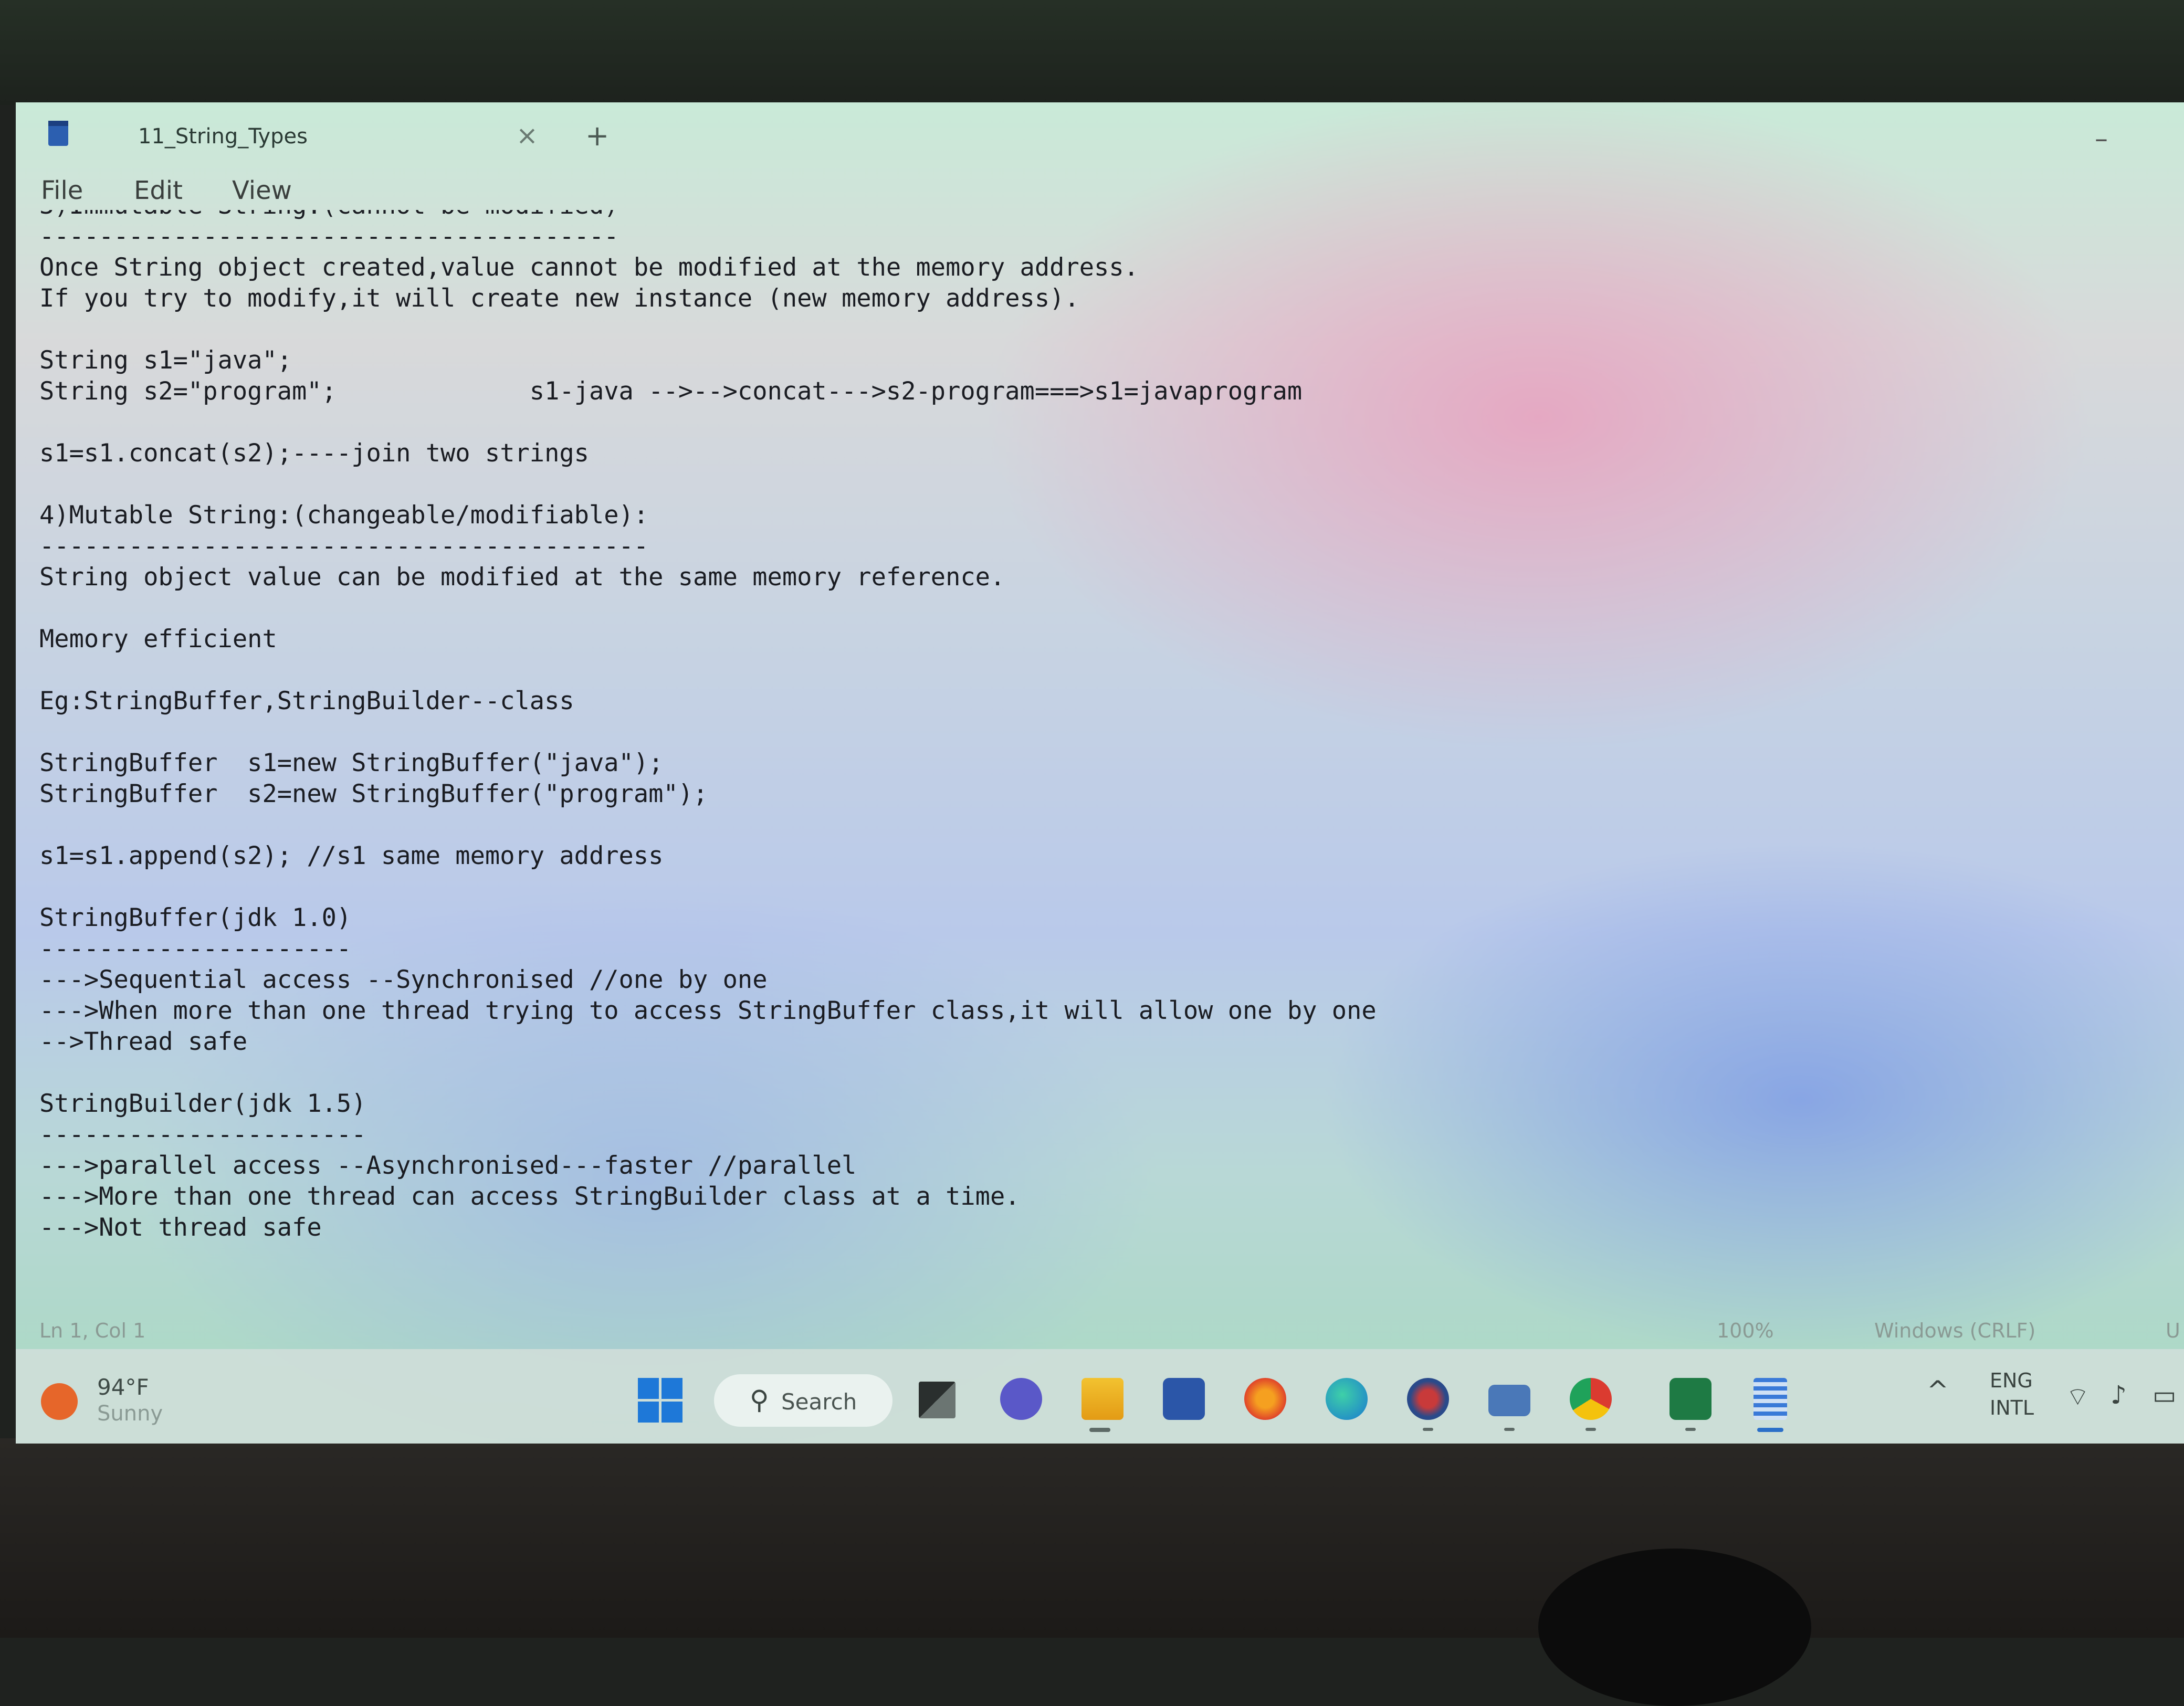 The image size is (2184, 1706). What do you see at coordinates (2164, 1395) in the screenshot?
I see `battery-icon: ▭` at bounding box center [2164, 1395].